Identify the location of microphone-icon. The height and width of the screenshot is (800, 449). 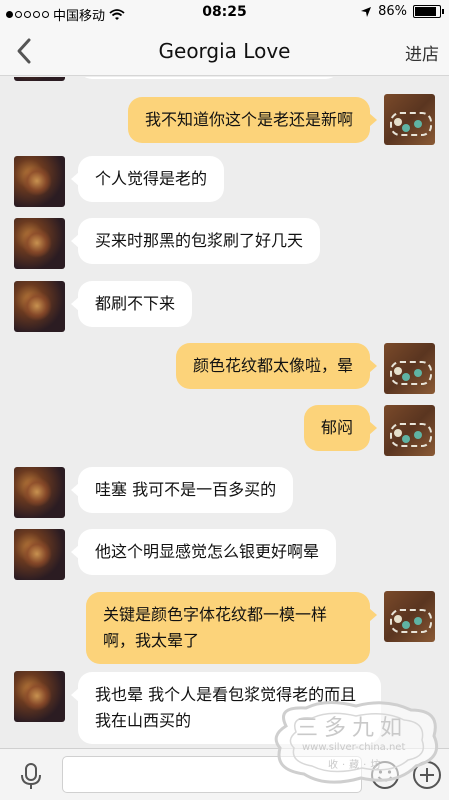
(31, 776).